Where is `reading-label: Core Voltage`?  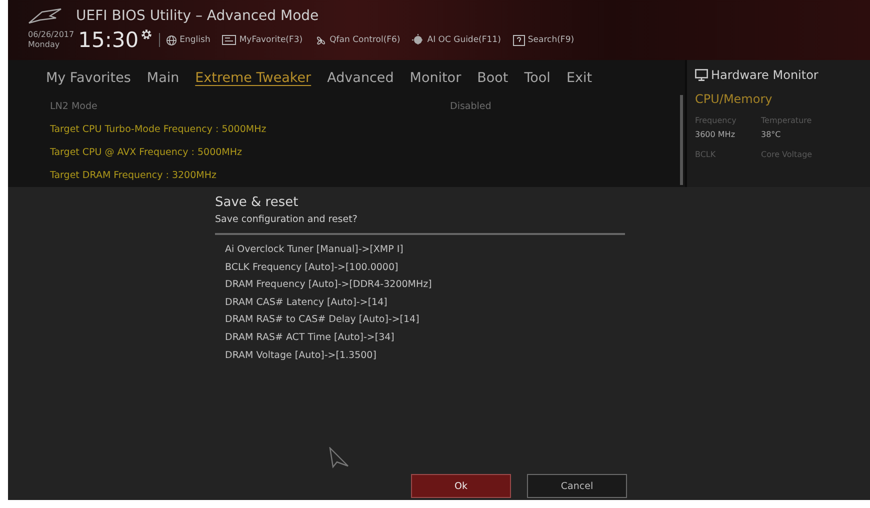
reading-label: Core Voltage is located at coordinates (787, 154).